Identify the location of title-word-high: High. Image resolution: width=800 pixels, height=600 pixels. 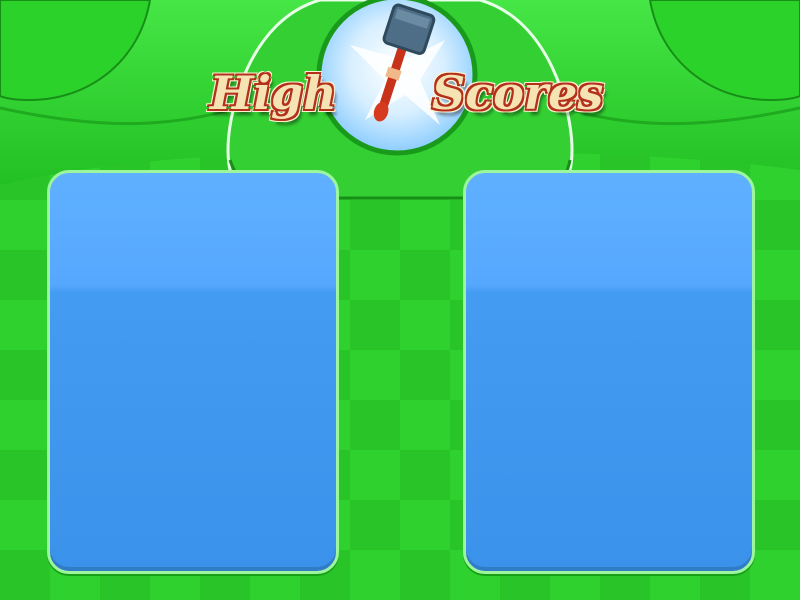
(273, 93).